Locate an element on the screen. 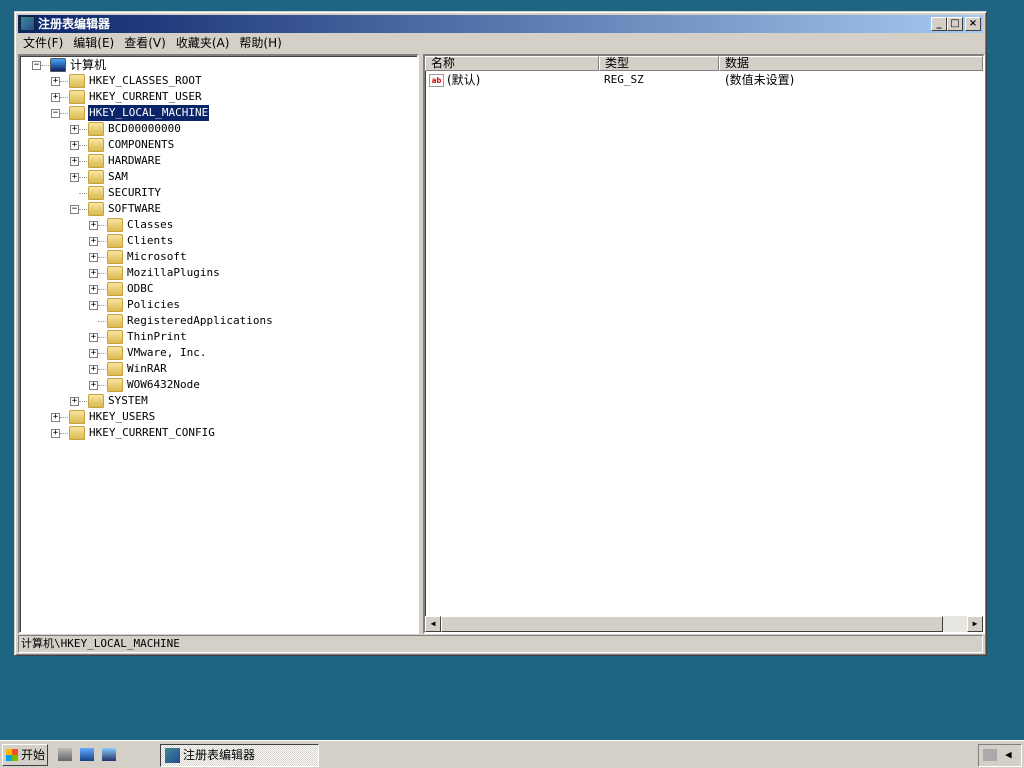 The width and height of the screenshot is (1024, 768). tree-node: + ThinPrint is located at coordinates (218, 337).